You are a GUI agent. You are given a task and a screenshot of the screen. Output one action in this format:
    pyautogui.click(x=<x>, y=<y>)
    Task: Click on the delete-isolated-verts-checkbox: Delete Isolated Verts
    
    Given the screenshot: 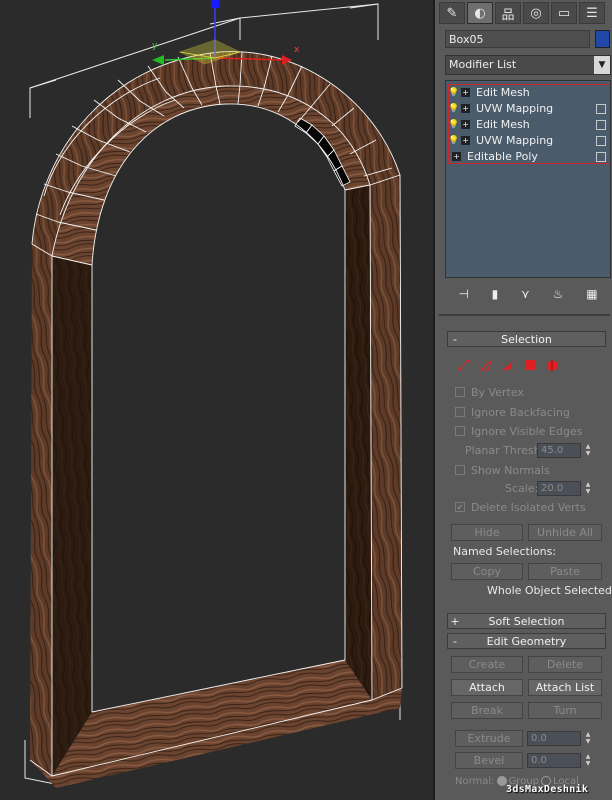 What is the action you would take?
    pyautogui.click(x=520, y=507)
    